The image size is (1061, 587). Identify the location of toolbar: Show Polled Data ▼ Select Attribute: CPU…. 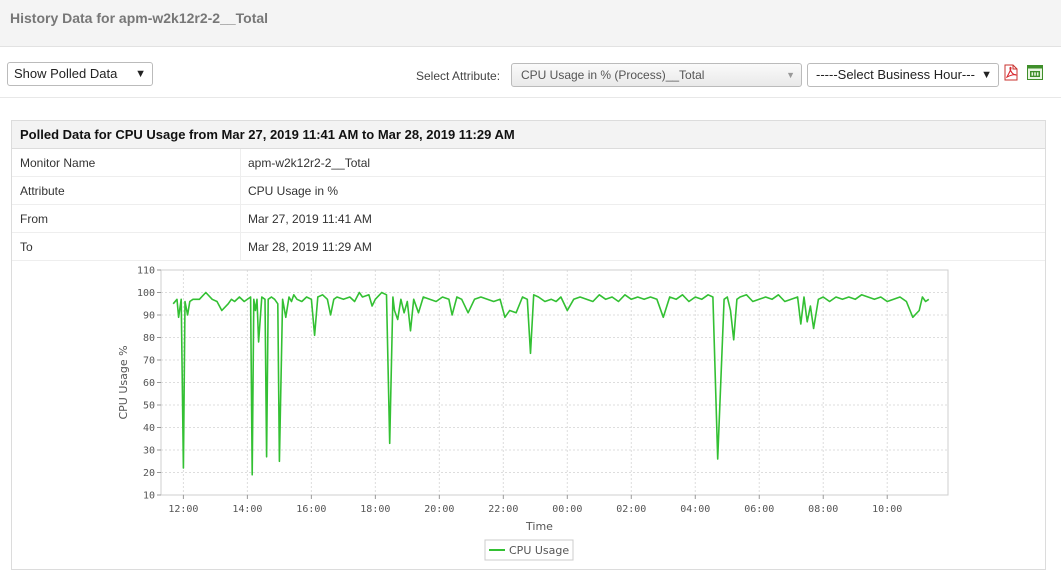
(530, 72).